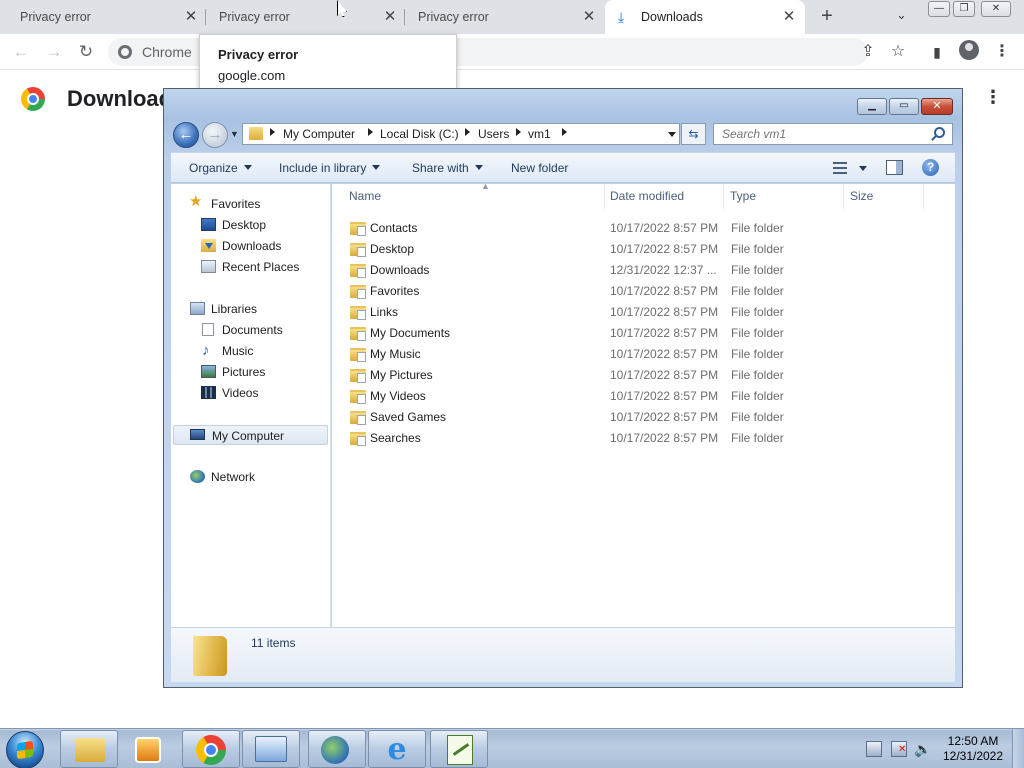  What do you see at coordinates (301, 17) in the screenshot?
I see `tab-privacy-error-2: Privacy error ✕` at bounding box center [301, 17].